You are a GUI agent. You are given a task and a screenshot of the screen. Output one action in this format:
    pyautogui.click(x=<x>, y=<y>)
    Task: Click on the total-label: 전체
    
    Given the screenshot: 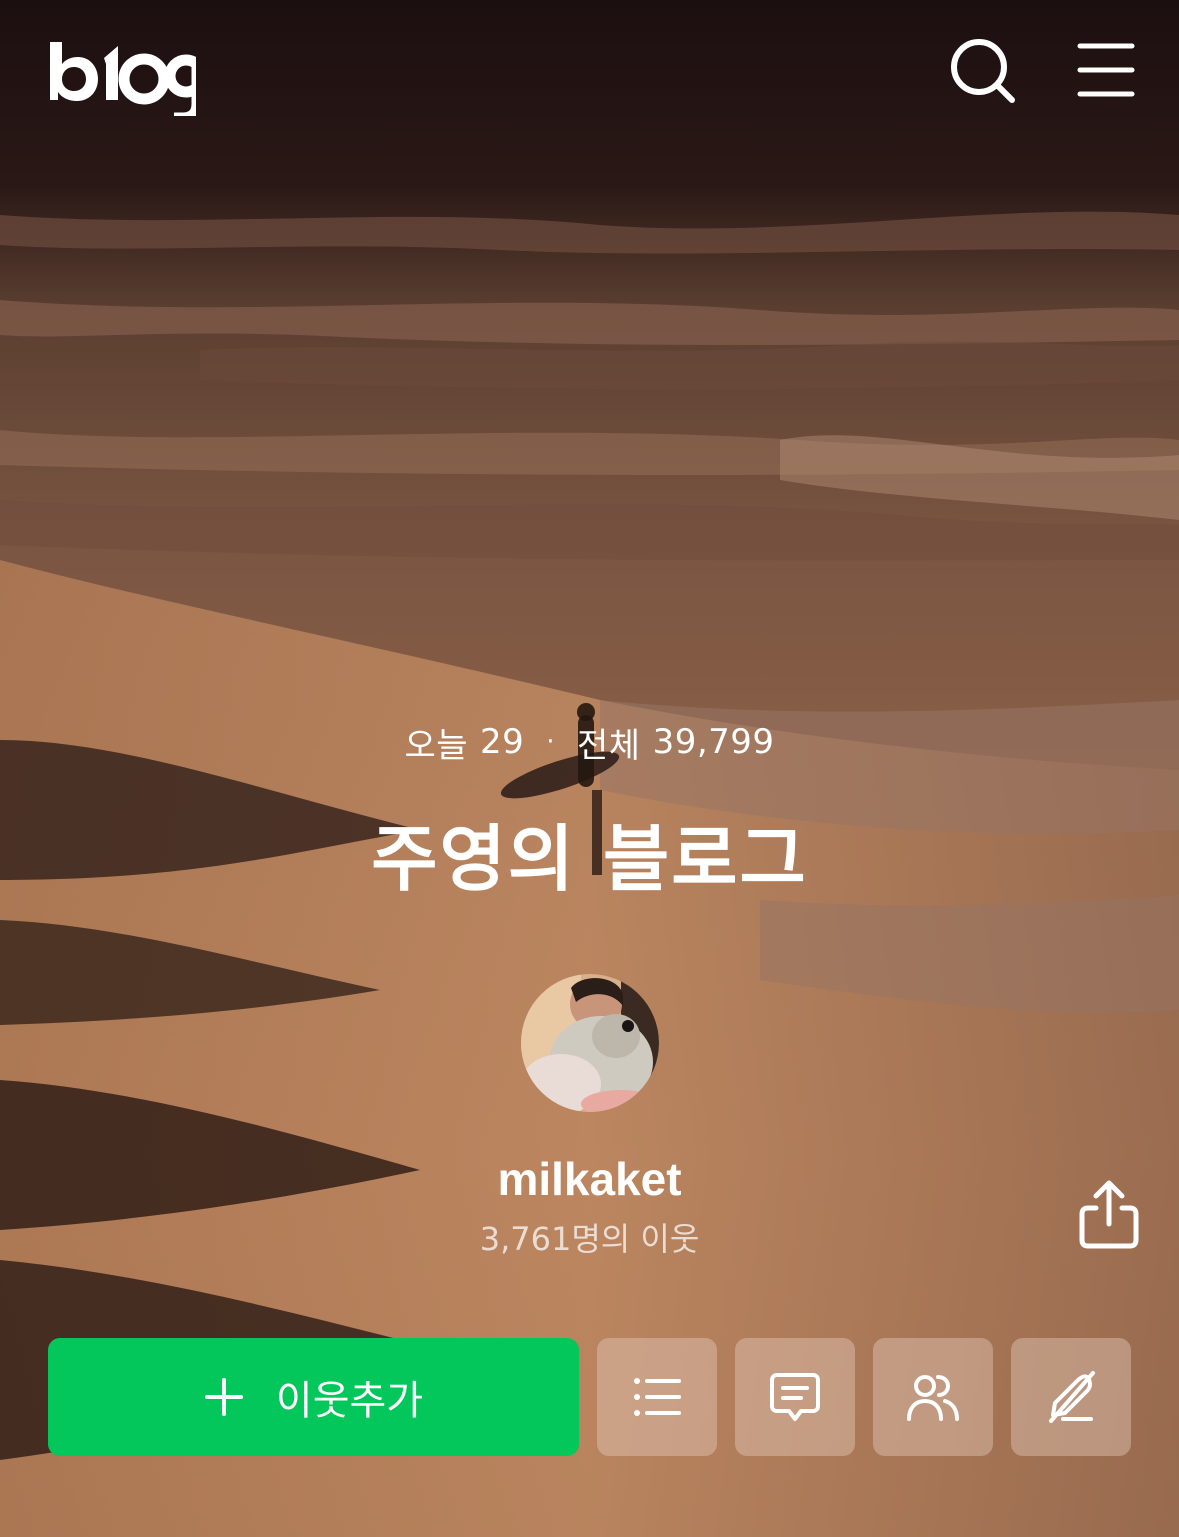 What is the action you would take?
    pyautogui.click(x=609, y=745)
    